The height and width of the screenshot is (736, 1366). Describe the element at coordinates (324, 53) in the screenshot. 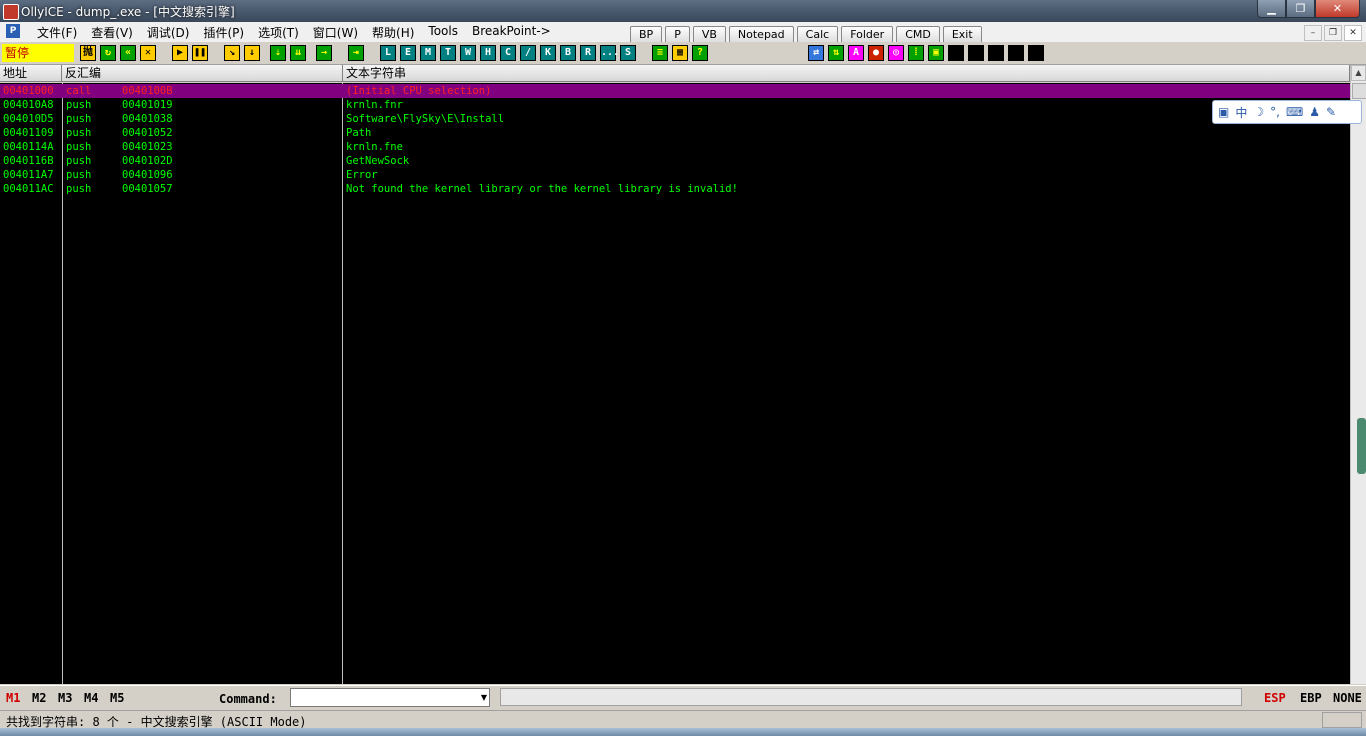

I see `execute-till-return-icon: →` at that location.